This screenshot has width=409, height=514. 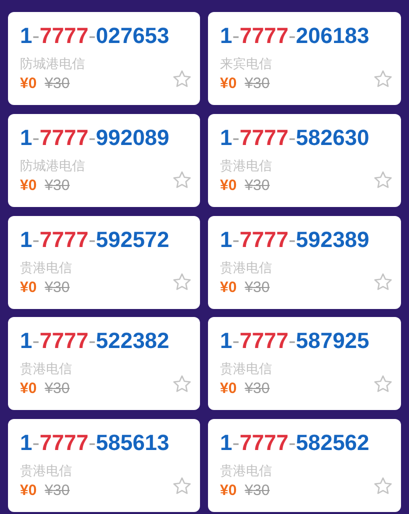 What do you see at coordinates (295, 138) in the screenshot?
I see `phone-number: 1-7777-582630` at bounding box center [295, 138].